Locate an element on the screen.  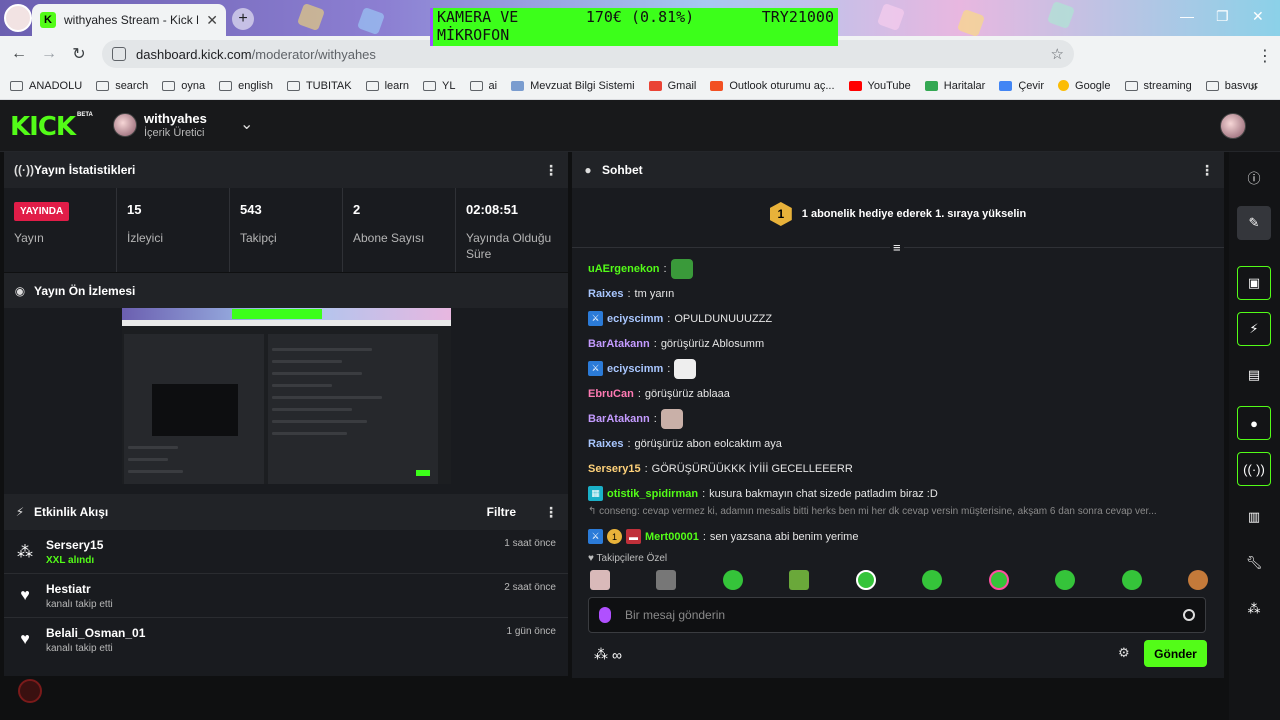
bookmark-item: Haritalar is located at coordinates (954, 86).